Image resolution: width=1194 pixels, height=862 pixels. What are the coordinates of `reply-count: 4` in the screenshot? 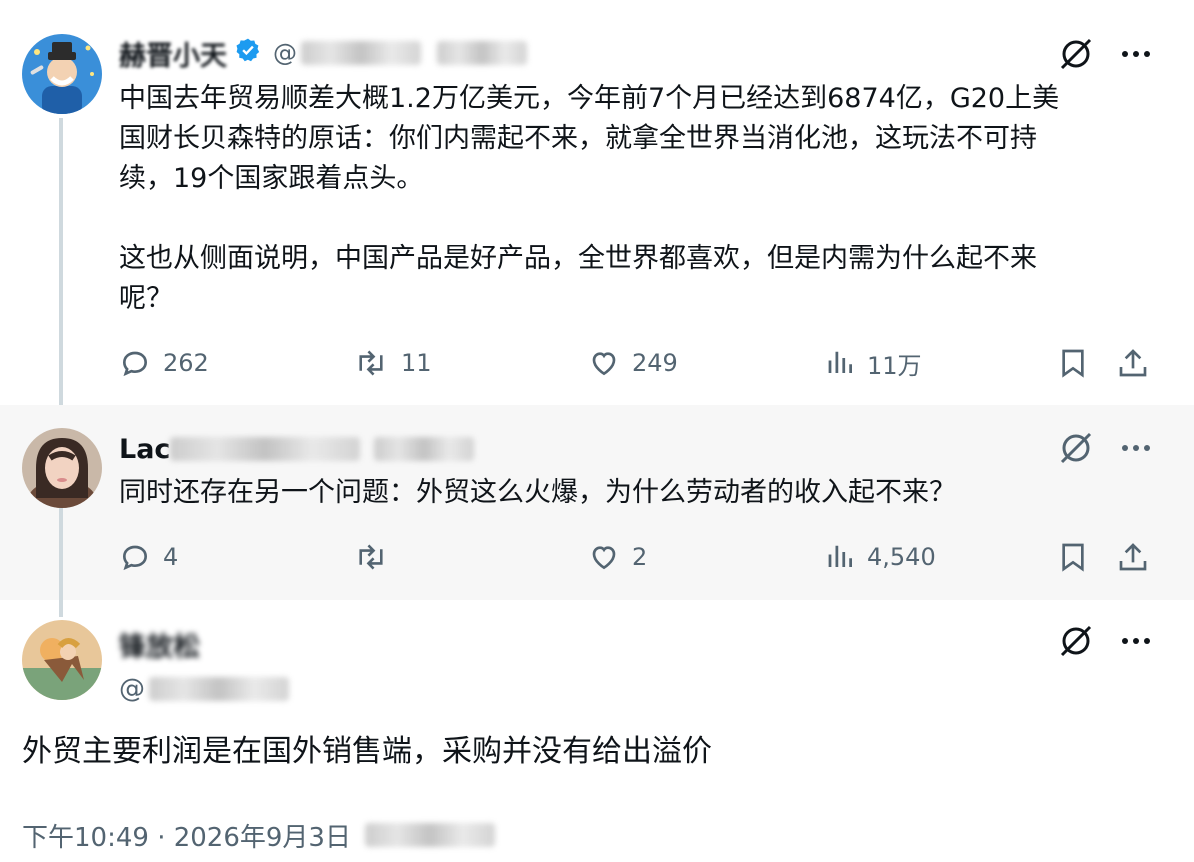 It's located at (171, 557).